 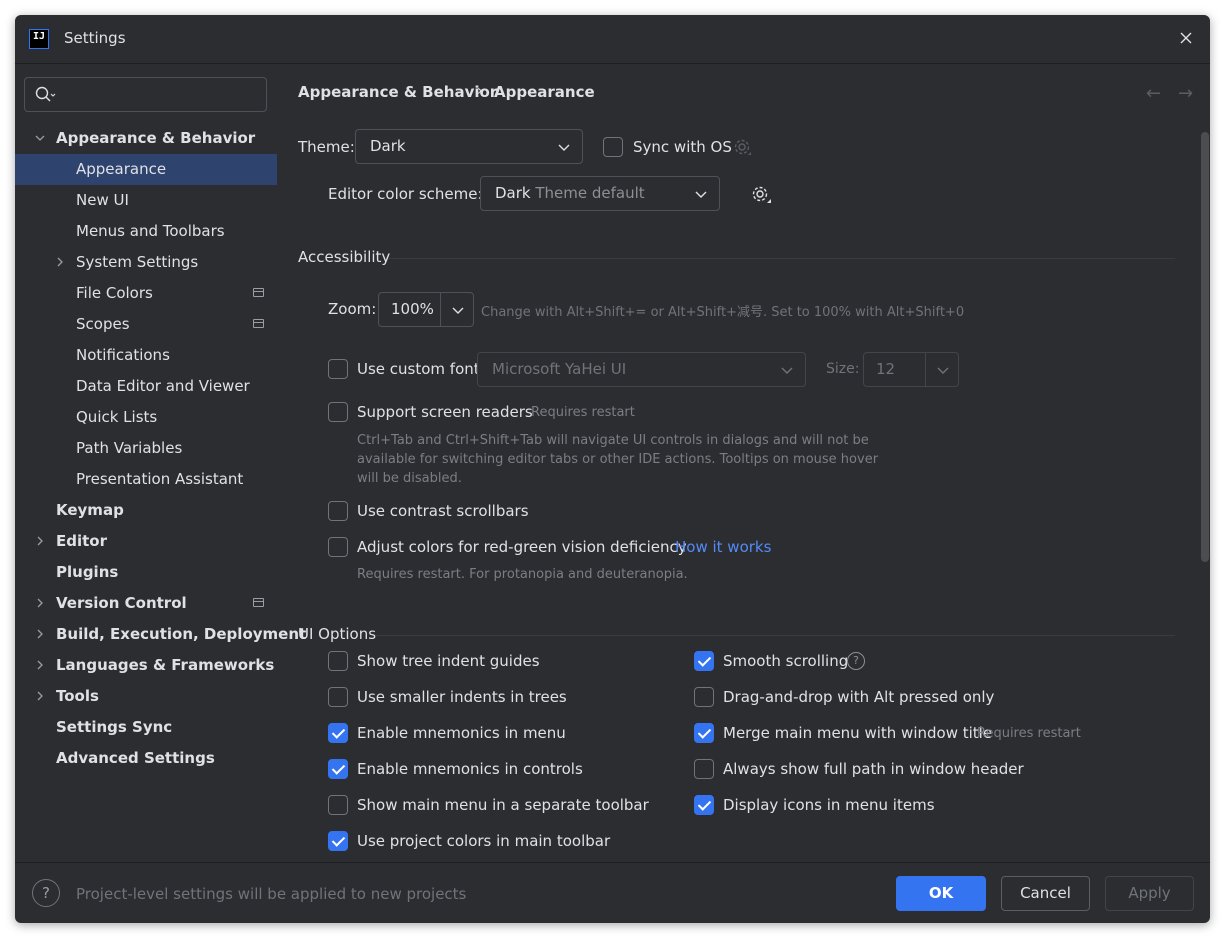 I want to click on option-hint: Requires restart, so click(x=1029, y=733).